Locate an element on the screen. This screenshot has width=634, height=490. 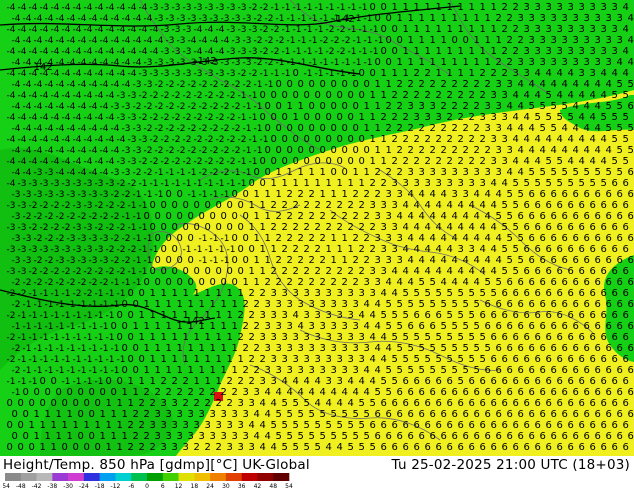
land-label: -142 is located at coordinates (41, 67).